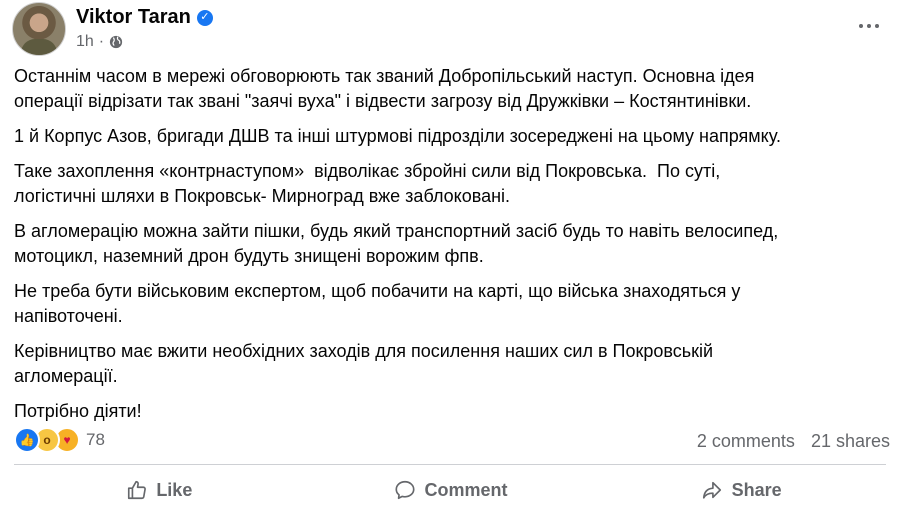 This screenshot has width=900, height=510. I want to click on share-label: Share, so click(756, 489).